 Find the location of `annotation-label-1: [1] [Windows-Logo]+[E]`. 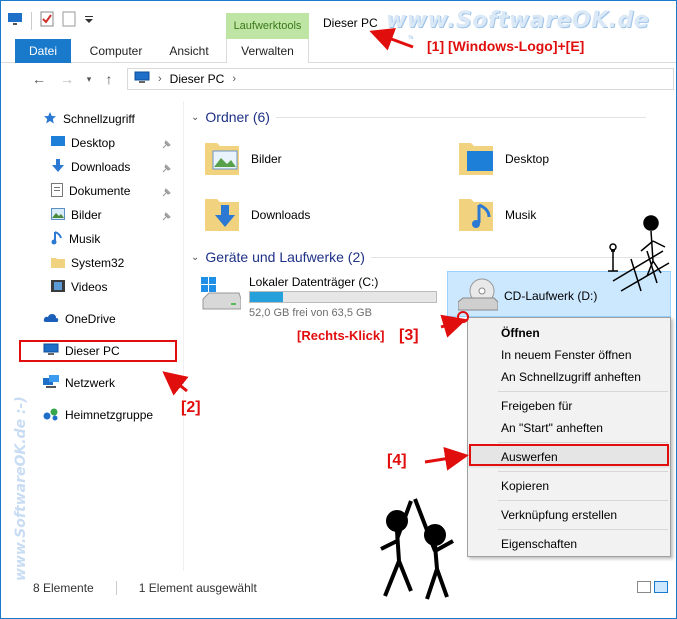

annotation-label-1: [1] [Windows-Logo]+[E] is located at coordinates (506, 46).